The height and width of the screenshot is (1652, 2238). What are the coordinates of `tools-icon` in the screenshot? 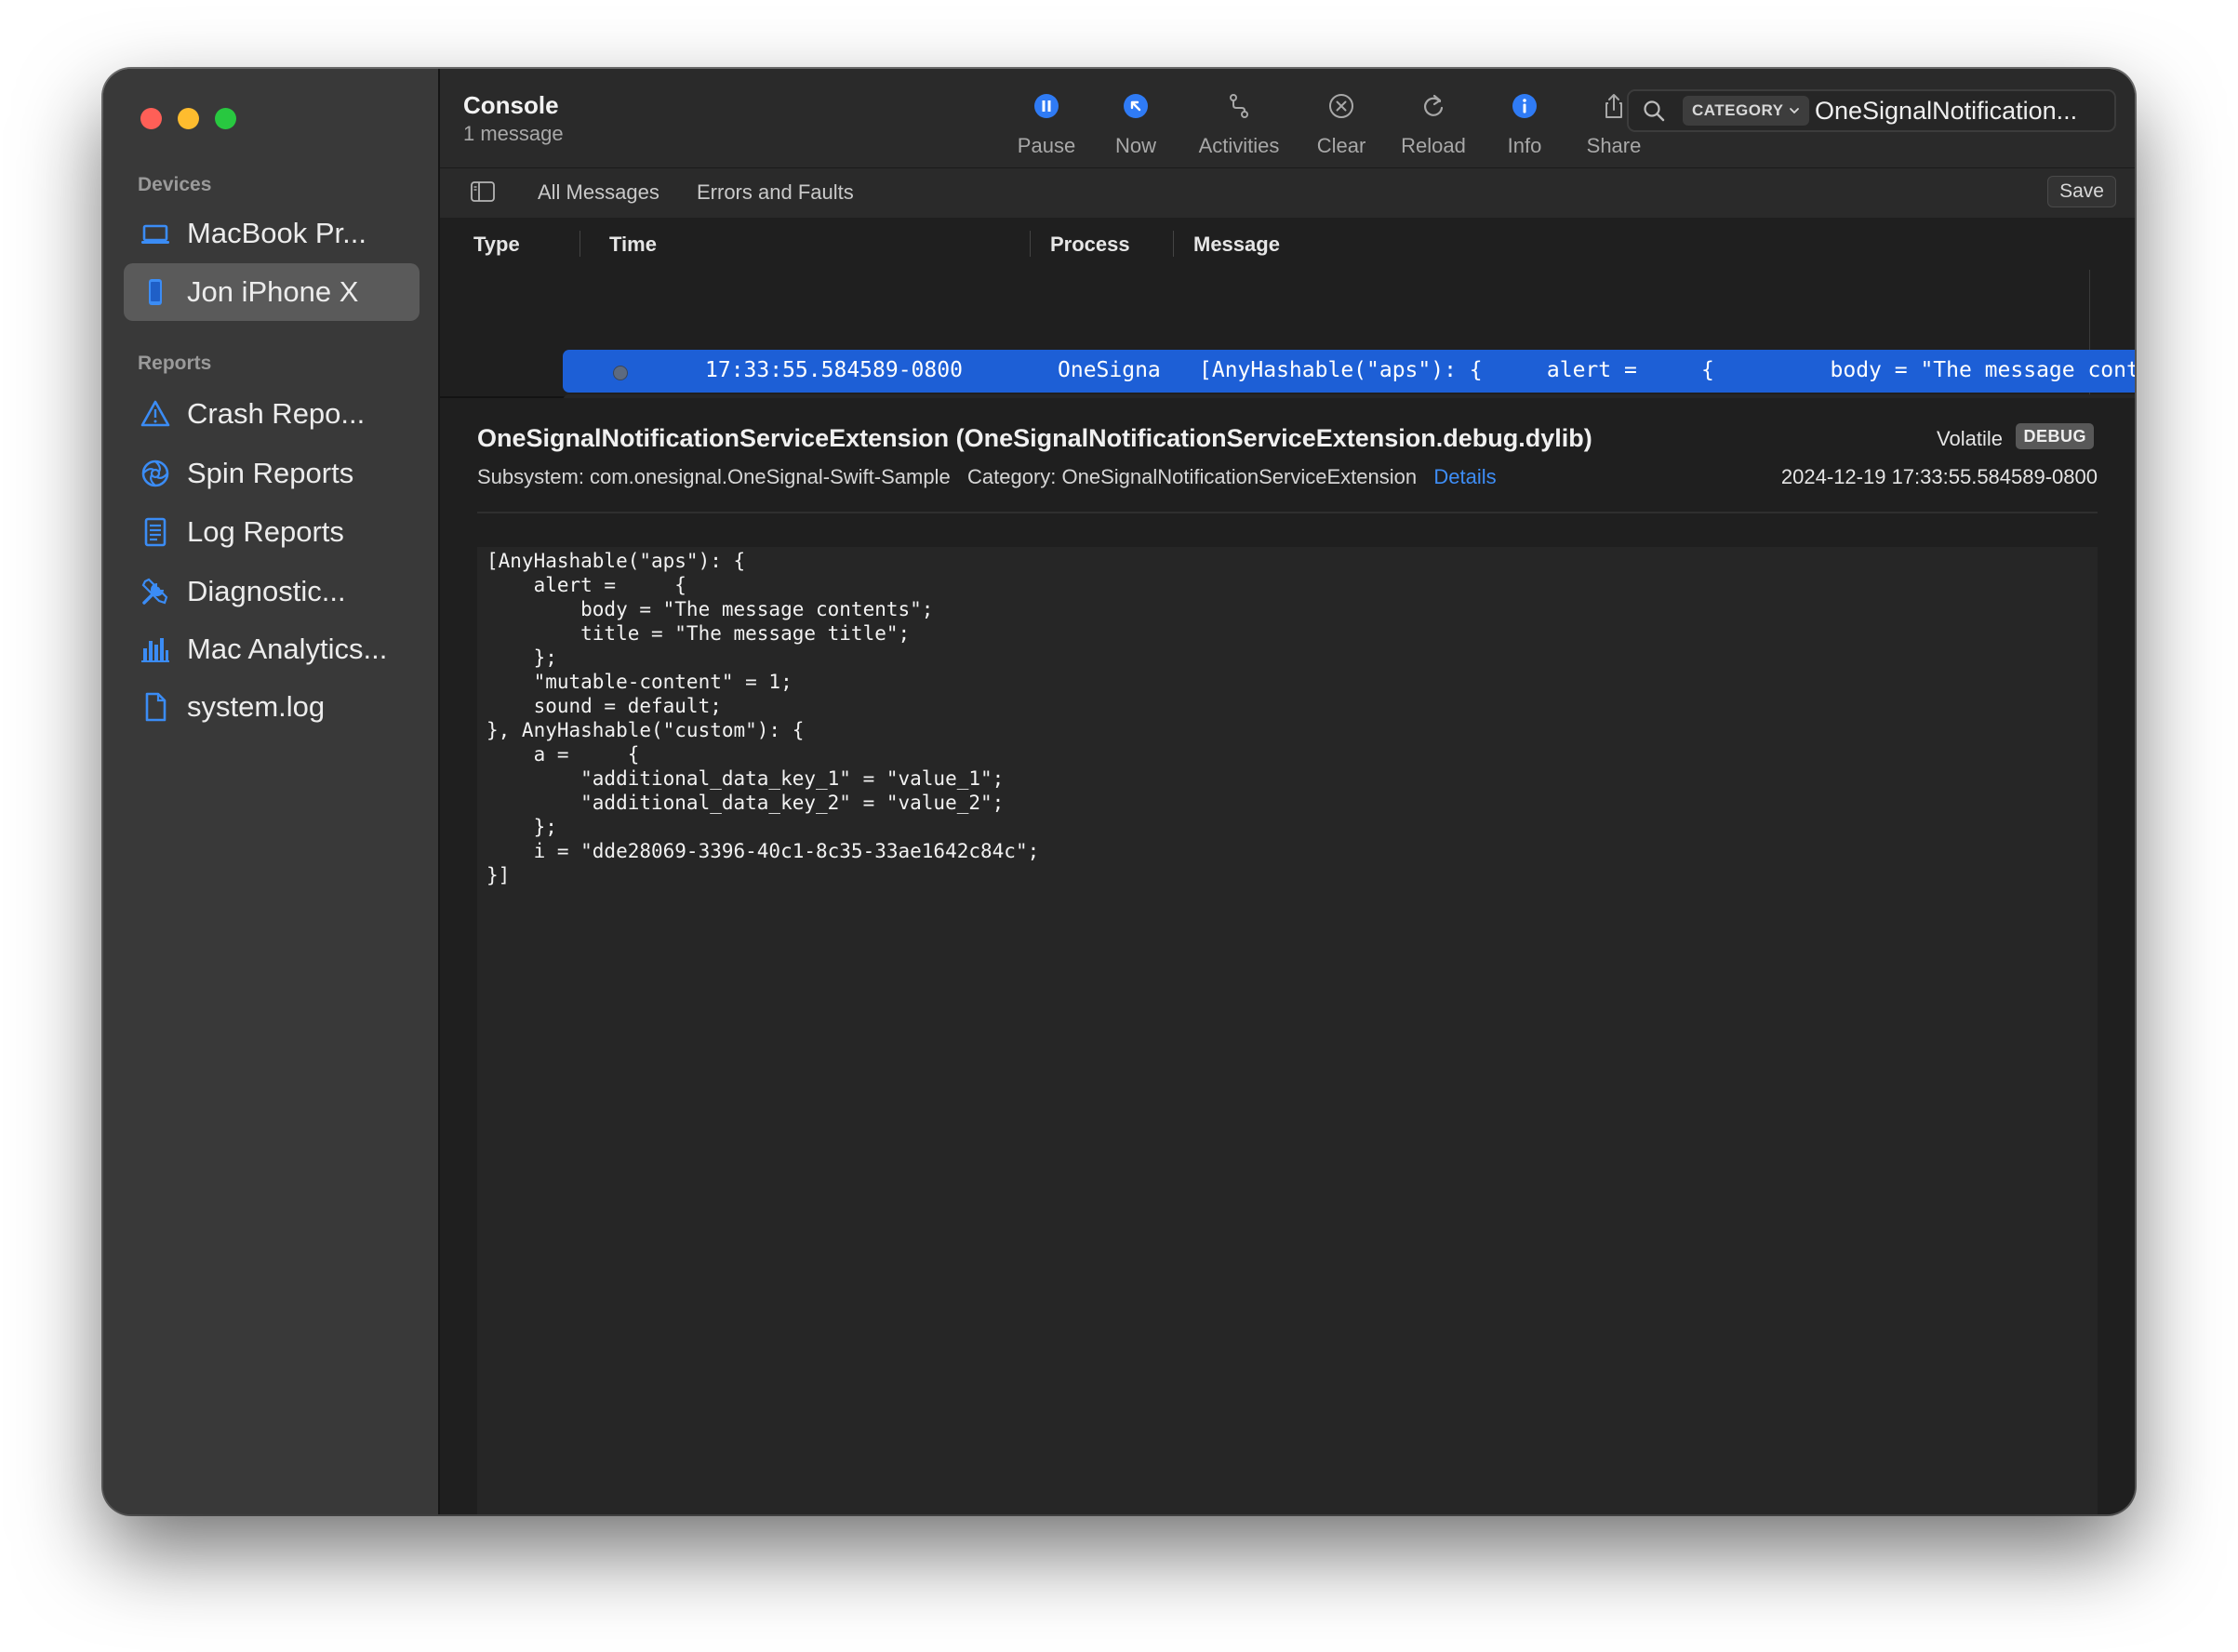 It's located at (155, 591).